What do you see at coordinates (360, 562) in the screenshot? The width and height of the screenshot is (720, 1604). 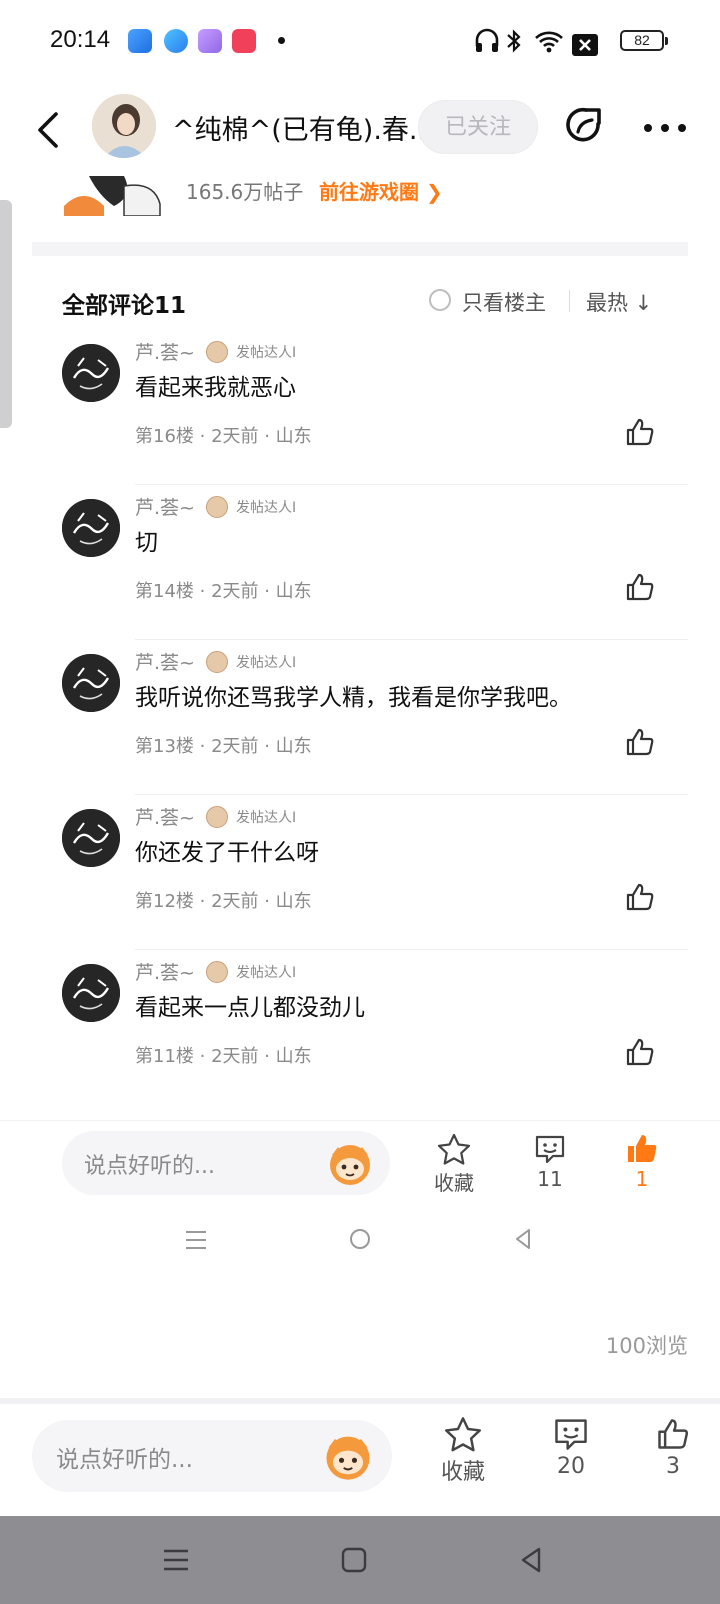 I see `comment-item: 芦.荟~ 发帖达人I 切 第14楼 · 2天前 · 山东` at bounding box center [360, 562].